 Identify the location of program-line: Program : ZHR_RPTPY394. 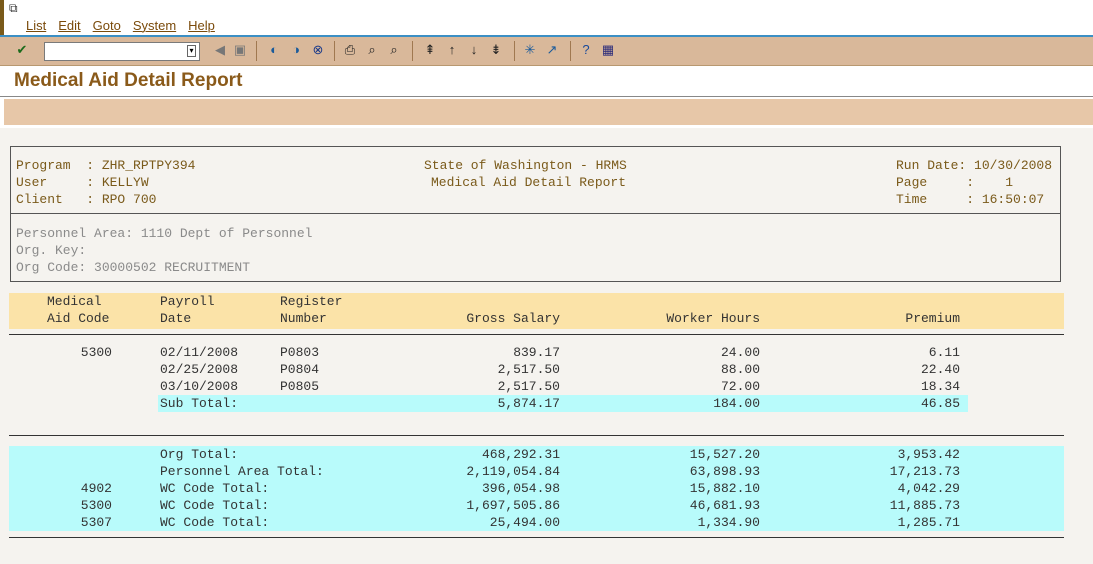
(106, 165).